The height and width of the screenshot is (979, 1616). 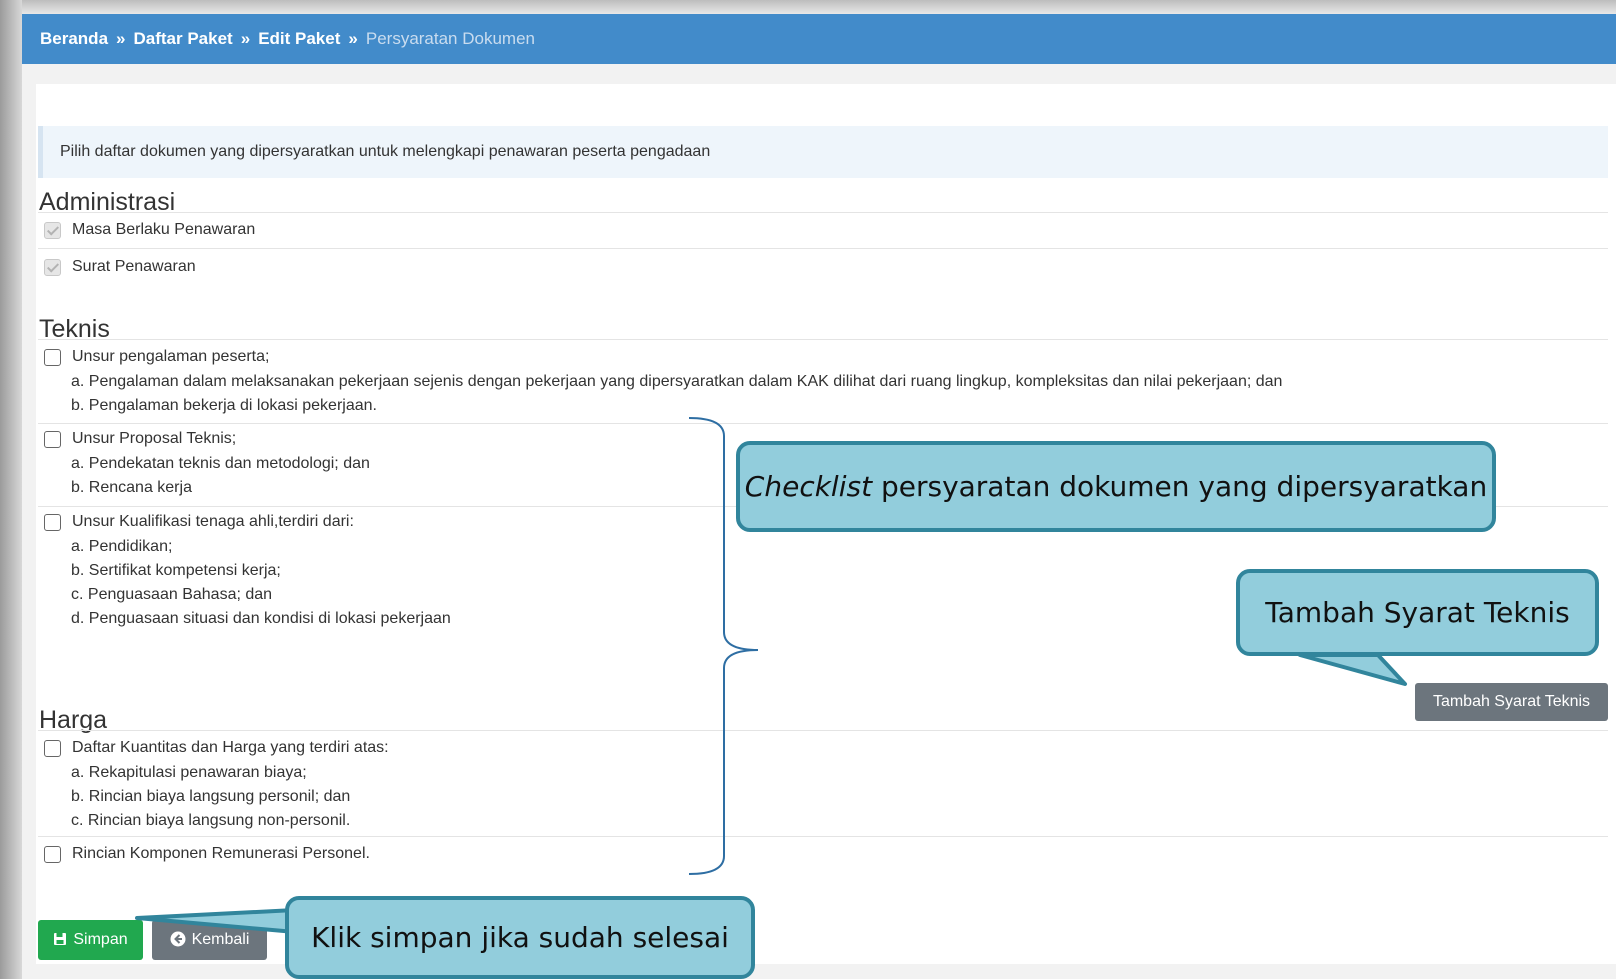 I want to click on save-label: Simpan, so click(x=100, y=939).